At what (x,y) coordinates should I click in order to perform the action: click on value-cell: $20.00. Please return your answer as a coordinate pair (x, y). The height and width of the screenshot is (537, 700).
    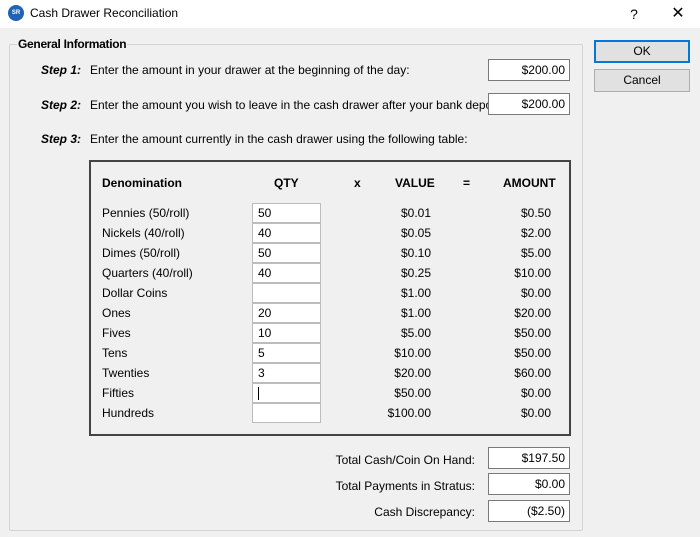
    Looking at the image, I should click on (412, 373).